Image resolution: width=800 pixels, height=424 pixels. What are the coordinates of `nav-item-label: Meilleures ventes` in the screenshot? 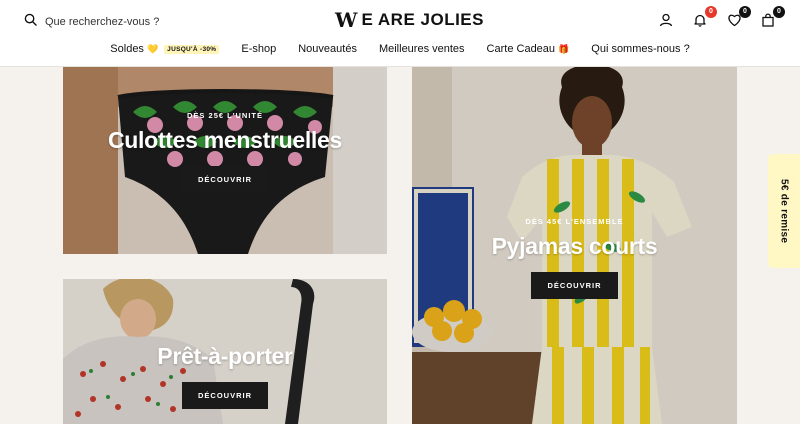 It's located at (421, 49).